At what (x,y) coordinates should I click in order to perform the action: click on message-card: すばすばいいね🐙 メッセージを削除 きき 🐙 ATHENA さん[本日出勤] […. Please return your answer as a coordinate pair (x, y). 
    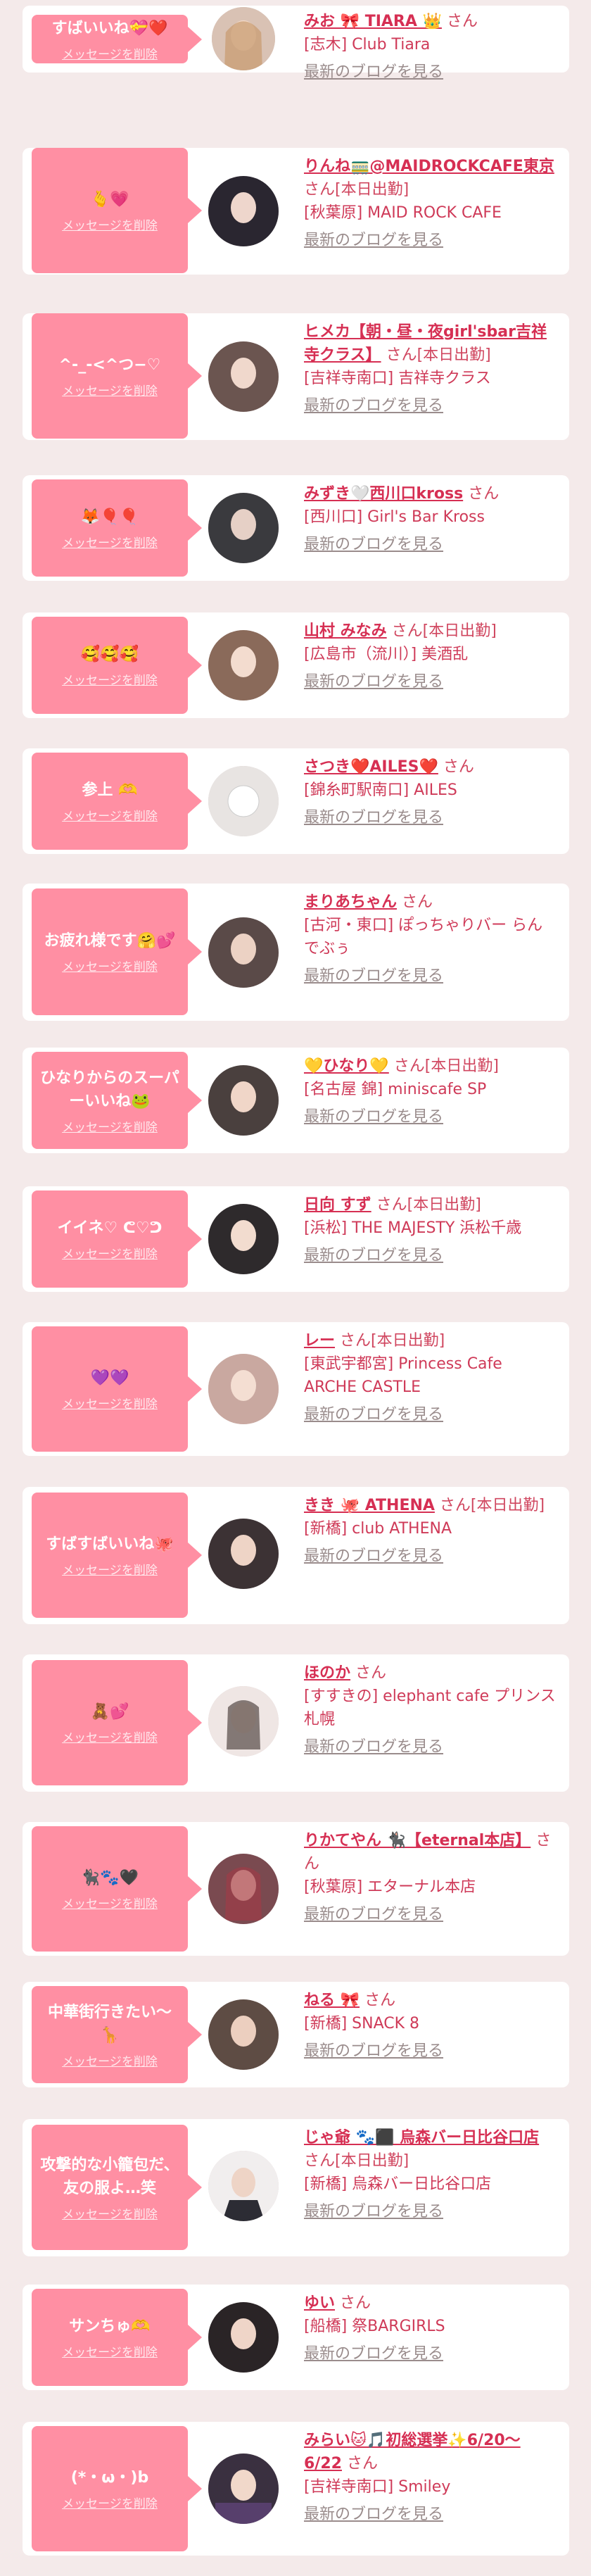
    Looking at the image, I should click on (296, 1555).